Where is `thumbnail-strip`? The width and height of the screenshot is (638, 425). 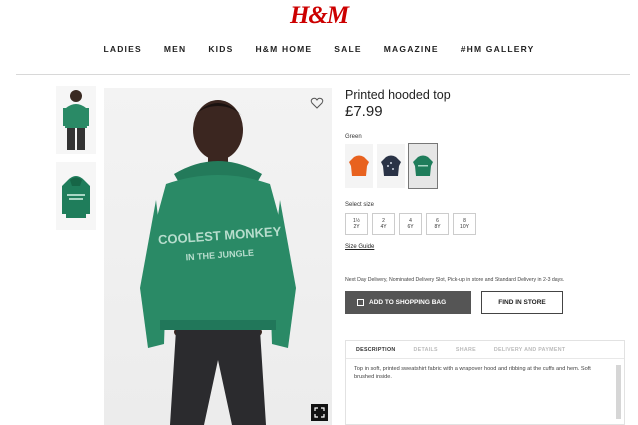
thumbnail-strip is located at coordinates (78, 162).